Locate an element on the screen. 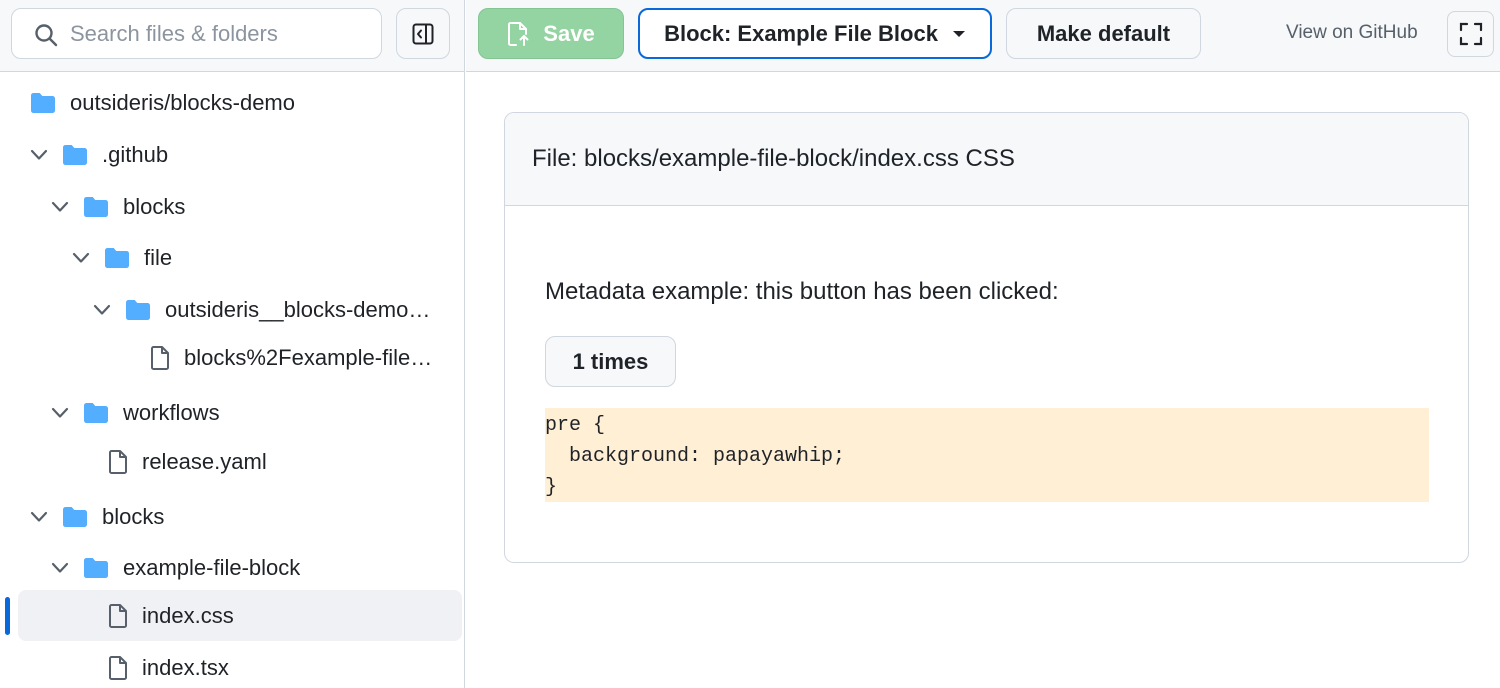  block-picker-label: Block: Example File Block is located at coordinates (801, 33).